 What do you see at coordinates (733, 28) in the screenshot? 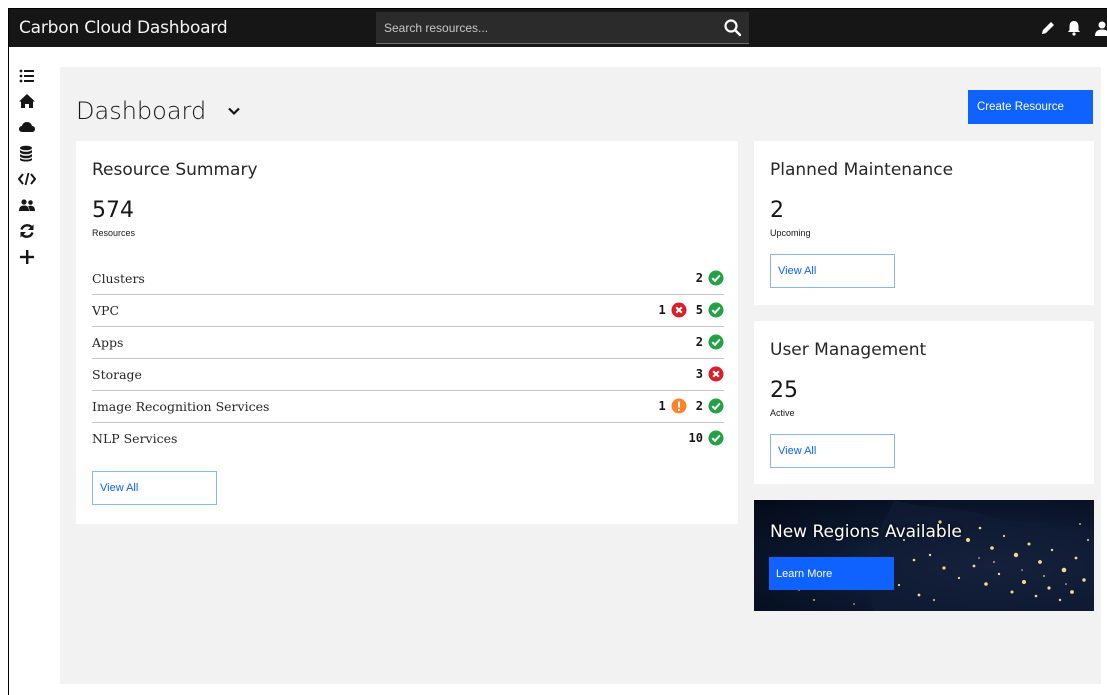
I see `search-icon` at bounding box center [733, 28].